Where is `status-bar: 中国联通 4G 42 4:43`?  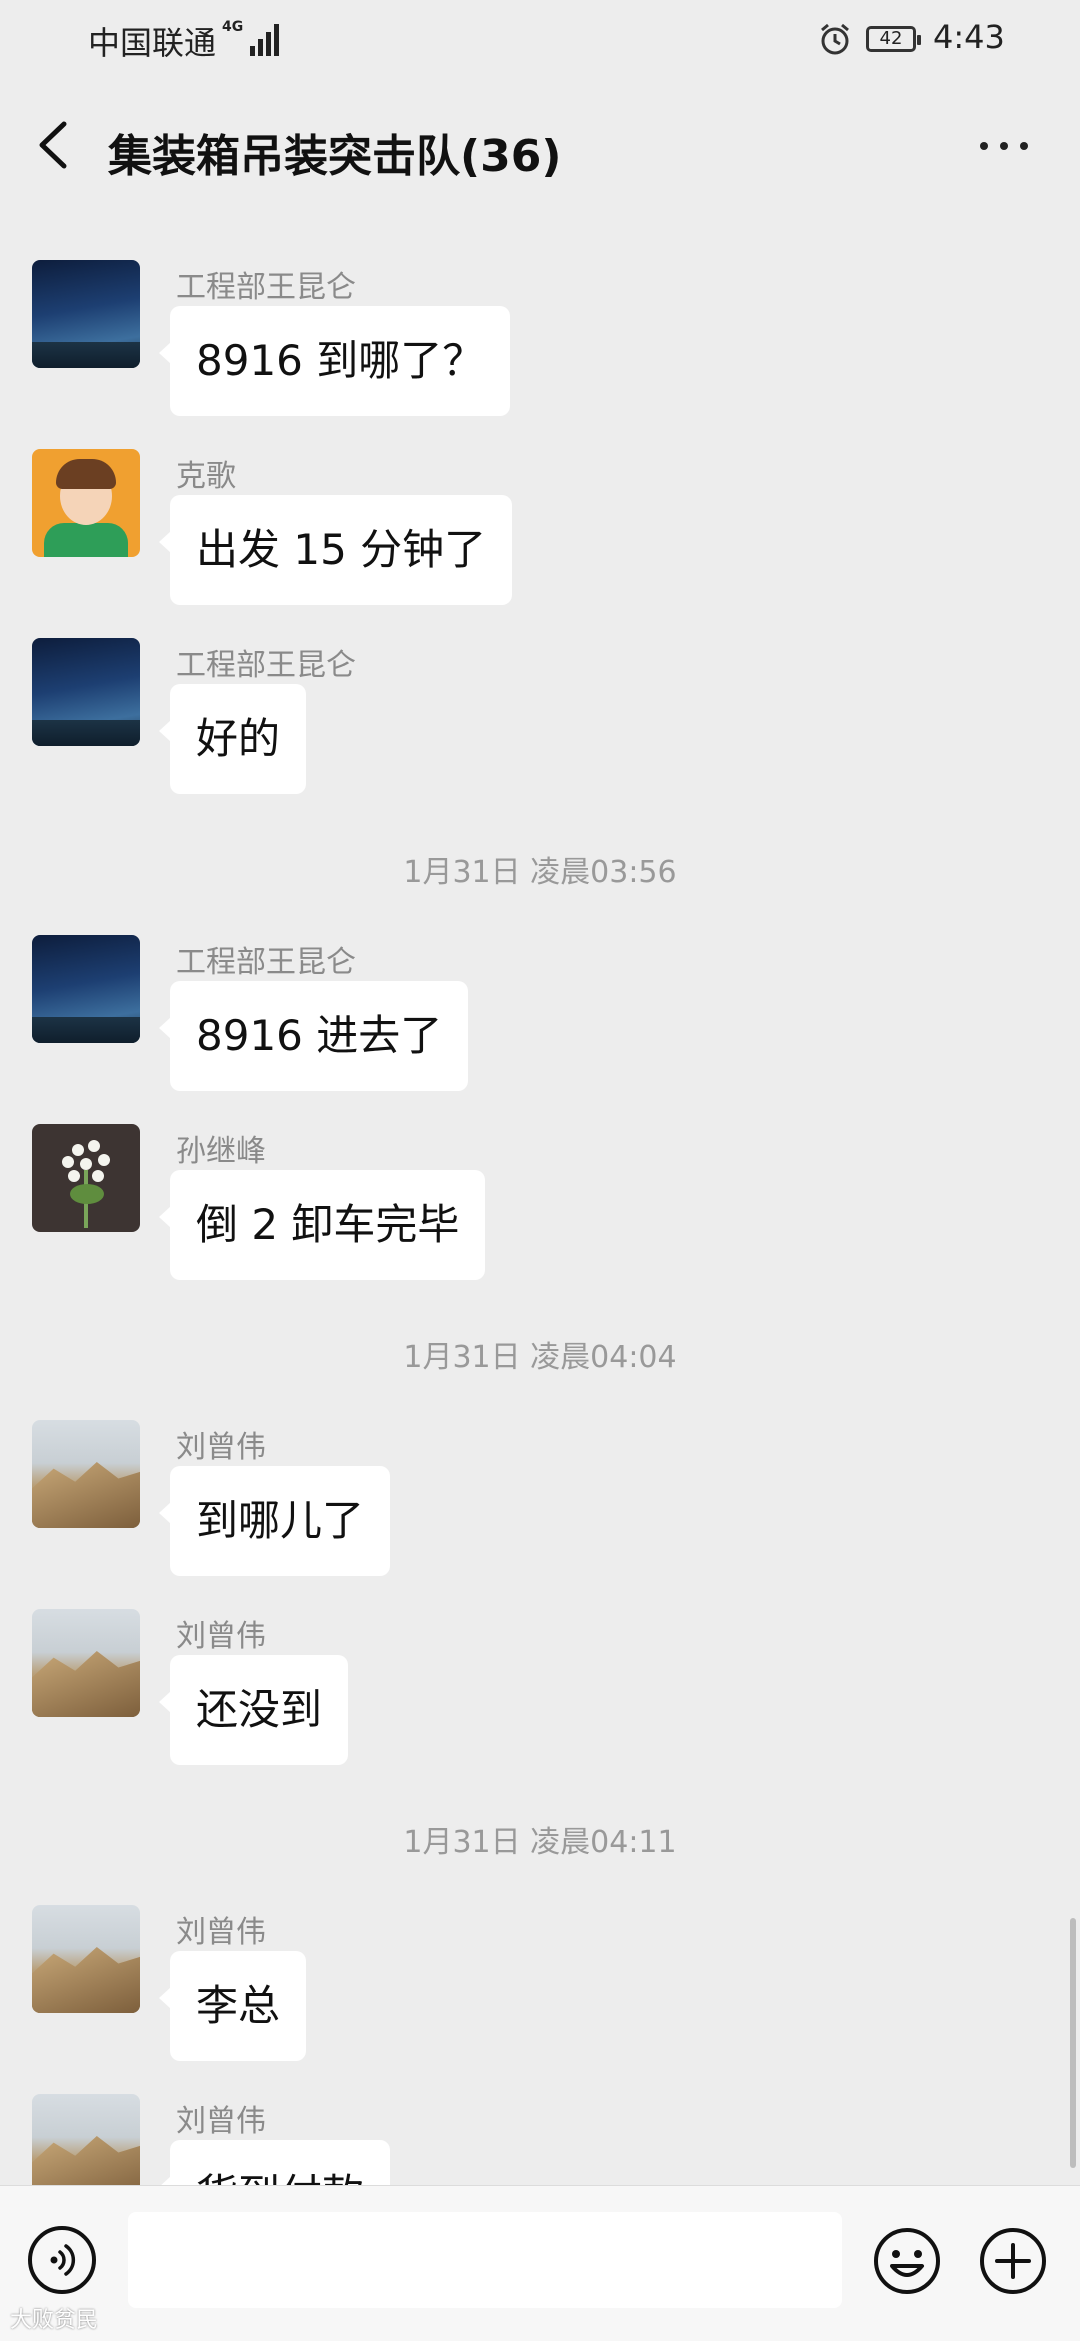 status-bar: 中国联通 4G 42 4:43 is located at coordinates (540, 40).